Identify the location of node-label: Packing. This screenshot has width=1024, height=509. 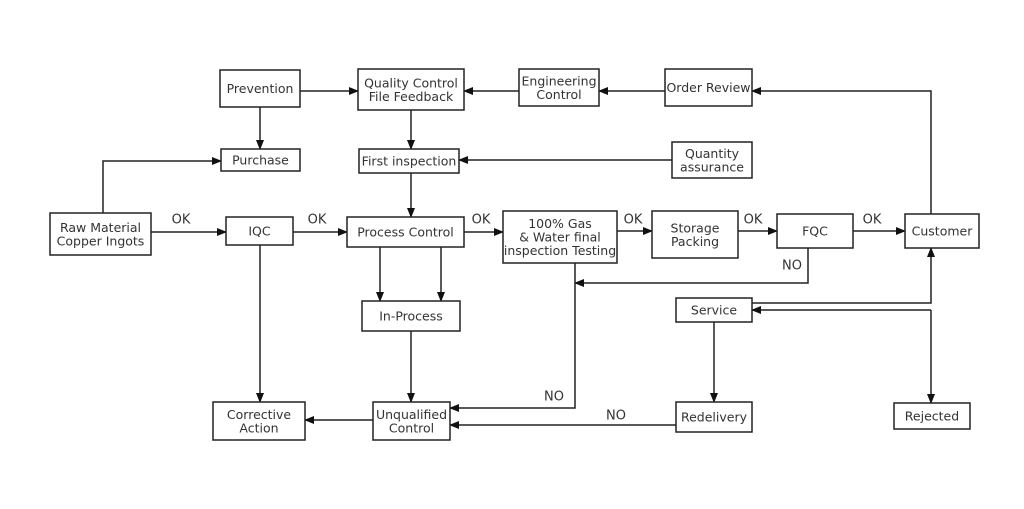
(695, 241).